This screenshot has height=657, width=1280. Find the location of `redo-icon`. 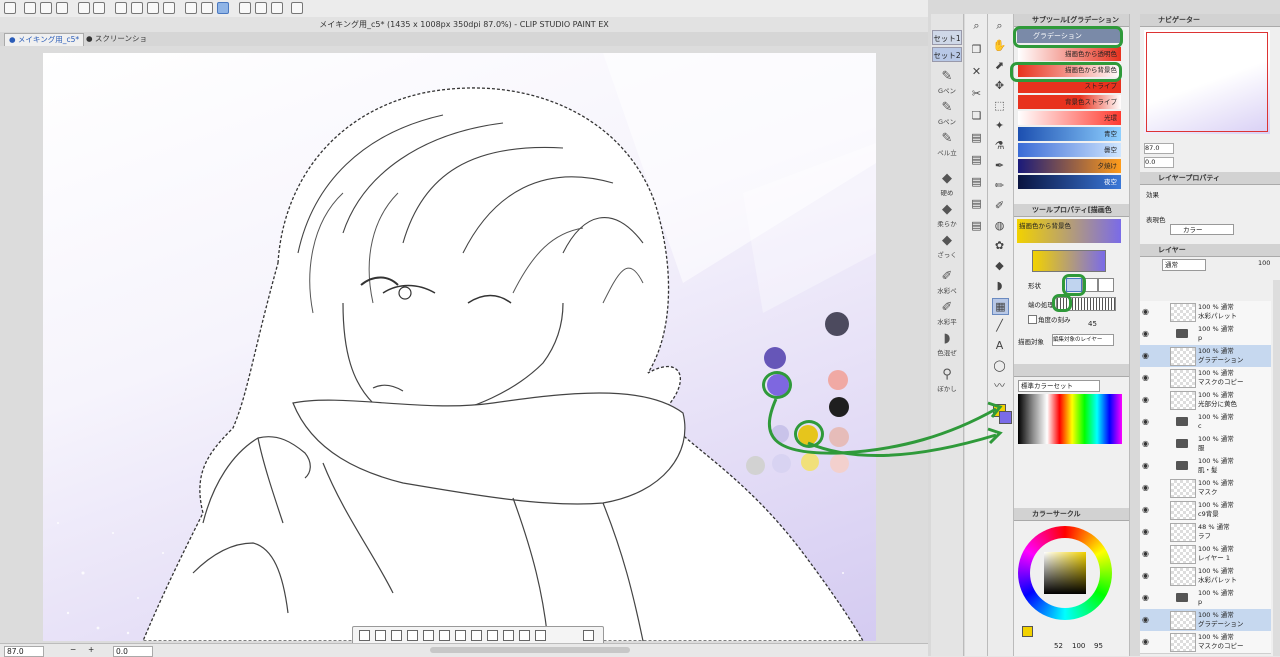

redo-icon is located at coordinates (99, 8).